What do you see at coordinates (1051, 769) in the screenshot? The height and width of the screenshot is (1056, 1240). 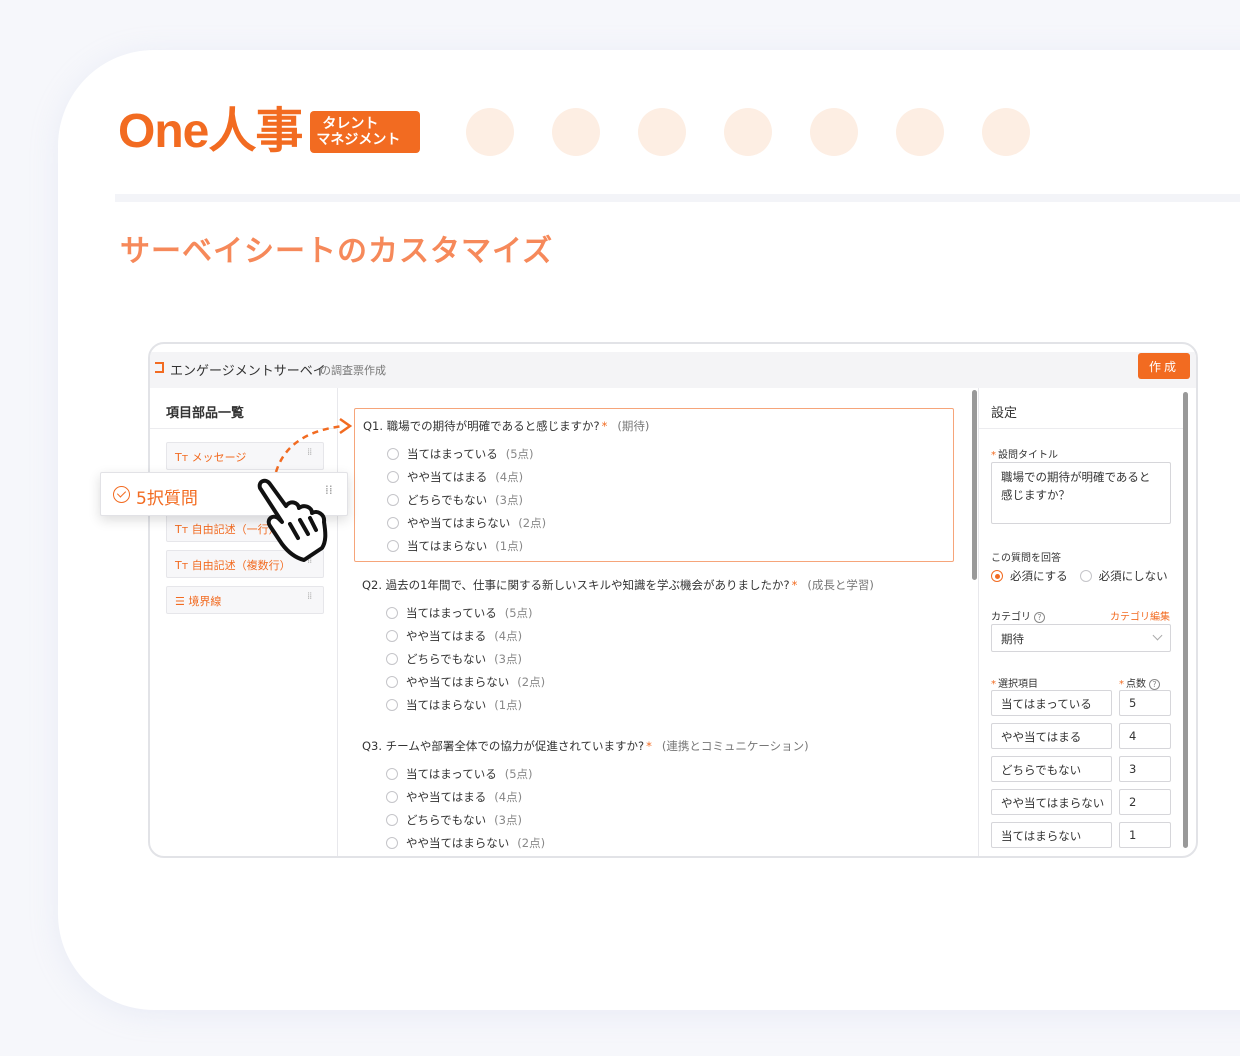 I see `choice-input: どちらでもない` at bounding box center [1051, 769].